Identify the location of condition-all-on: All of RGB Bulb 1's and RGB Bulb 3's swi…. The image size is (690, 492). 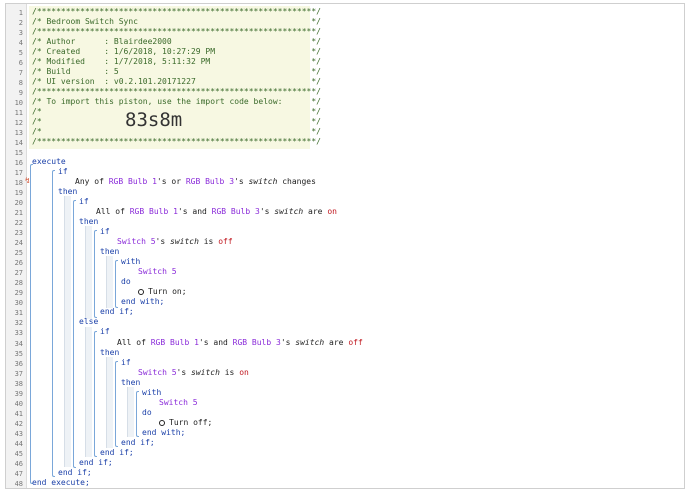
(216, 212).